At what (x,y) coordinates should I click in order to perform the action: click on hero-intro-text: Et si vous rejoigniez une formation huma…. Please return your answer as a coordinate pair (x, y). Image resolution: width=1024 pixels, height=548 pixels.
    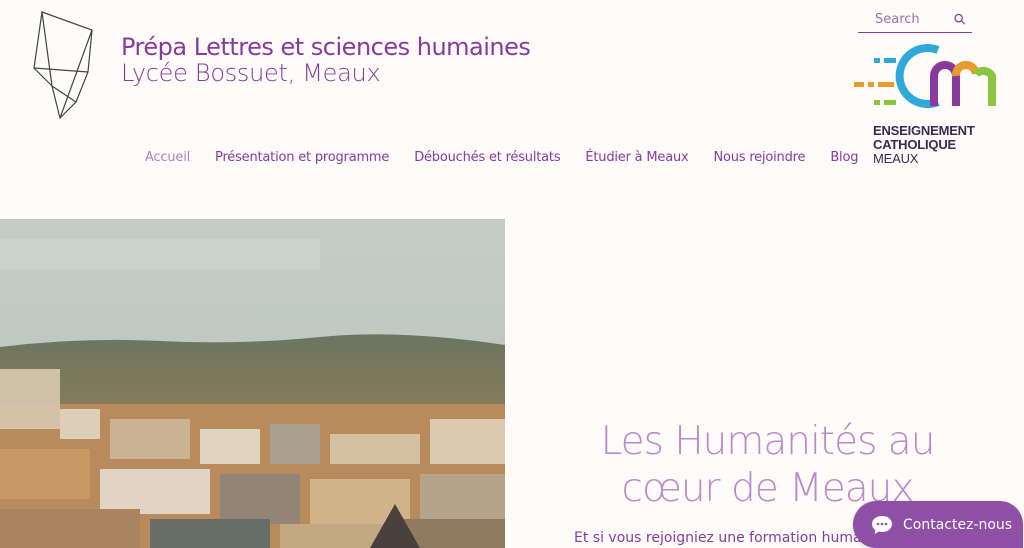
    Looking at the image, I should click on (719, 538).